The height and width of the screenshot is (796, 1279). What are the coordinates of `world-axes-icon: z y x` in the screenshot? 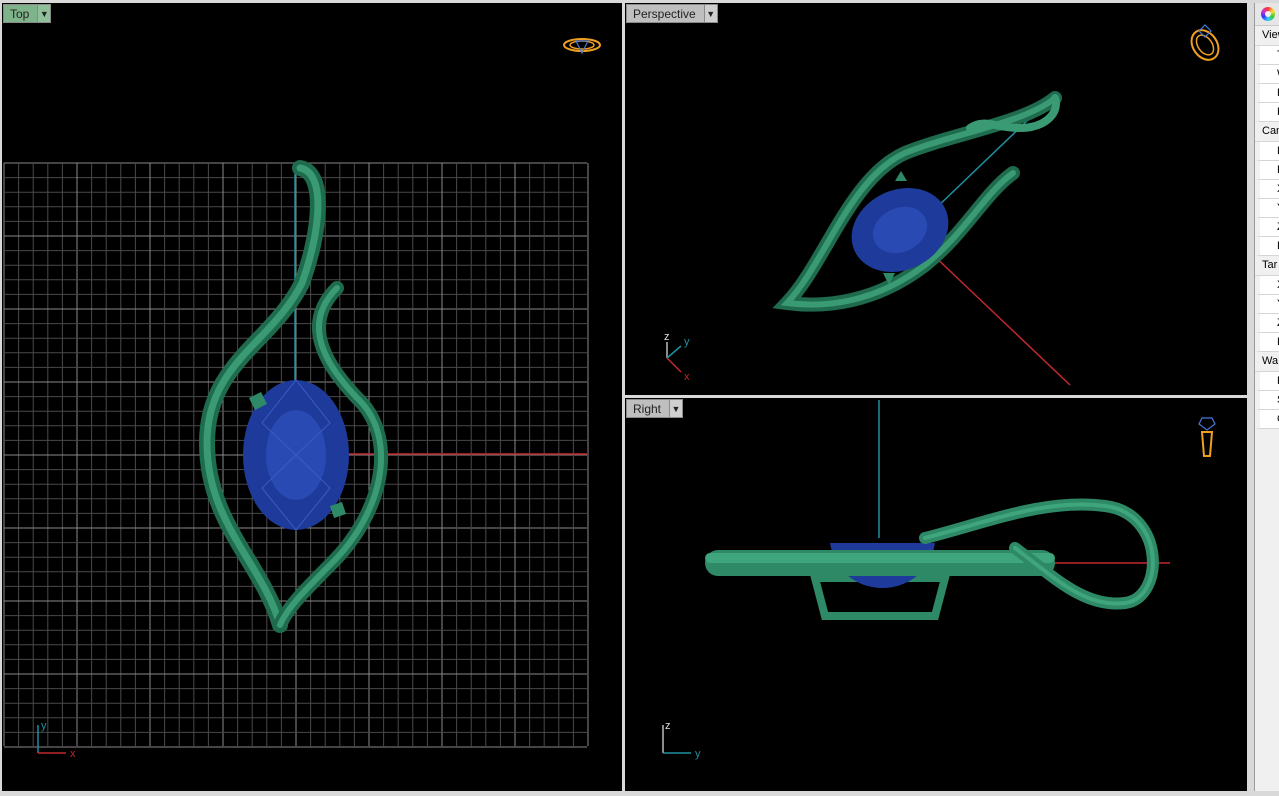 It's located at (677, 357).